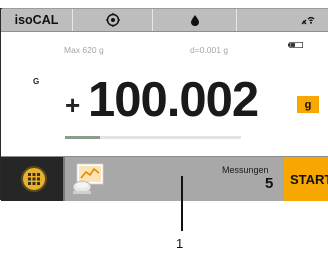 Image resolution: width=328 pixels, height=269 pixels. Describe the element at coordinates (153, 137) in the screenshot. I see `capacity-bar` at that location.